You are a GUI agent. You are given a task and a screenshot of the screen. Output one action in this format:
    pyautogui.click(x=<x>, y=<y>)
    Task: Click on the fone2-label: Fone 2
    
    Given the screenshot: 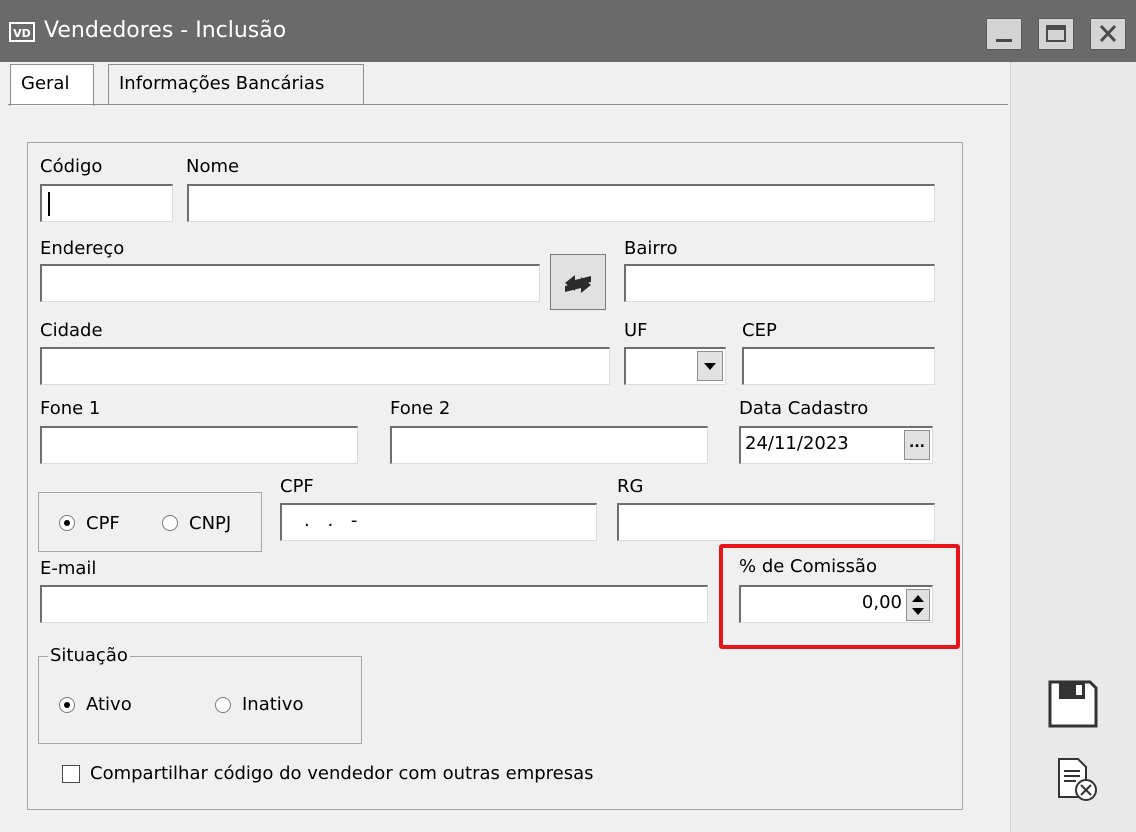 What is the action you would take?
    pyautogui.click(x=420, y=408)
    